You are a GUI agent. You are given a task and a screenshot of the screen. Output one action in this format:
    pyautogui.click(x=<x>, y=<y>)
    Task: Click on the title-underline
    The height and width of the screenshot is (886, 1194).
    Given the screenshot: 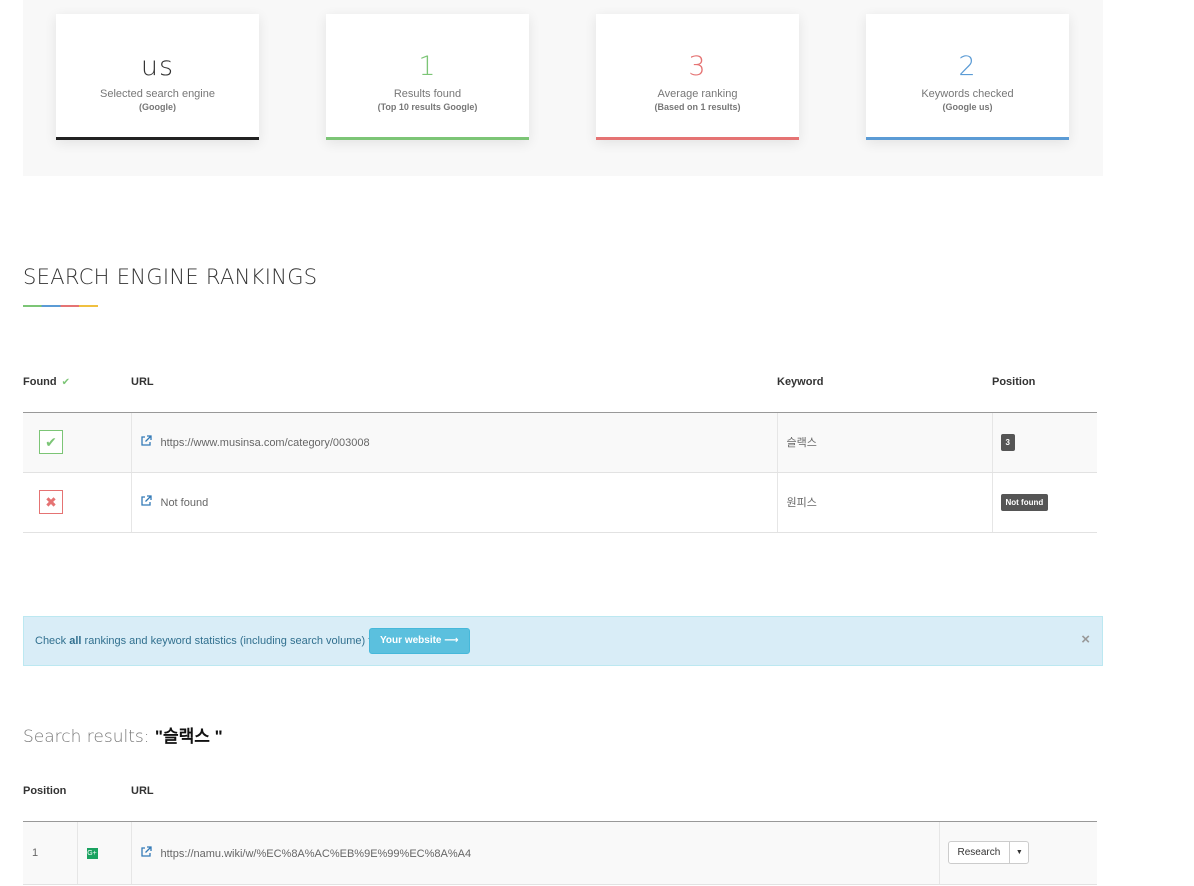 What is the action you would take?
    pyautogui.click(x=60, y=306)
    